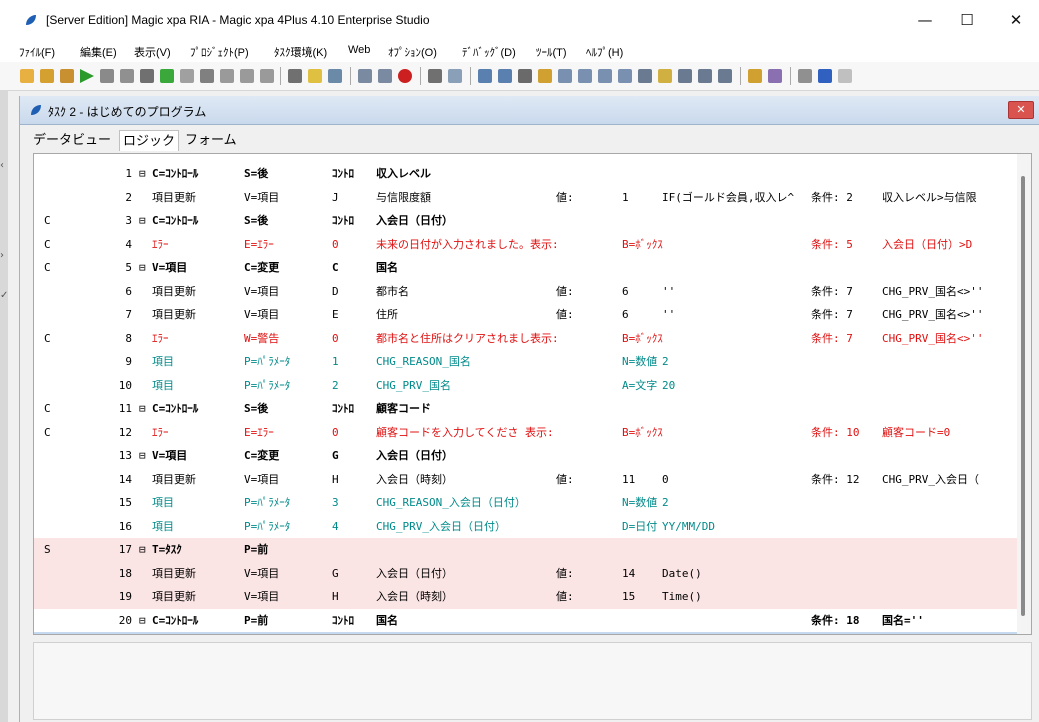 This screenshot has width=1039, height=722. Describe the element at coordinates (387, 267) in the screenshot. I see `row-desc: 国名` at that location.